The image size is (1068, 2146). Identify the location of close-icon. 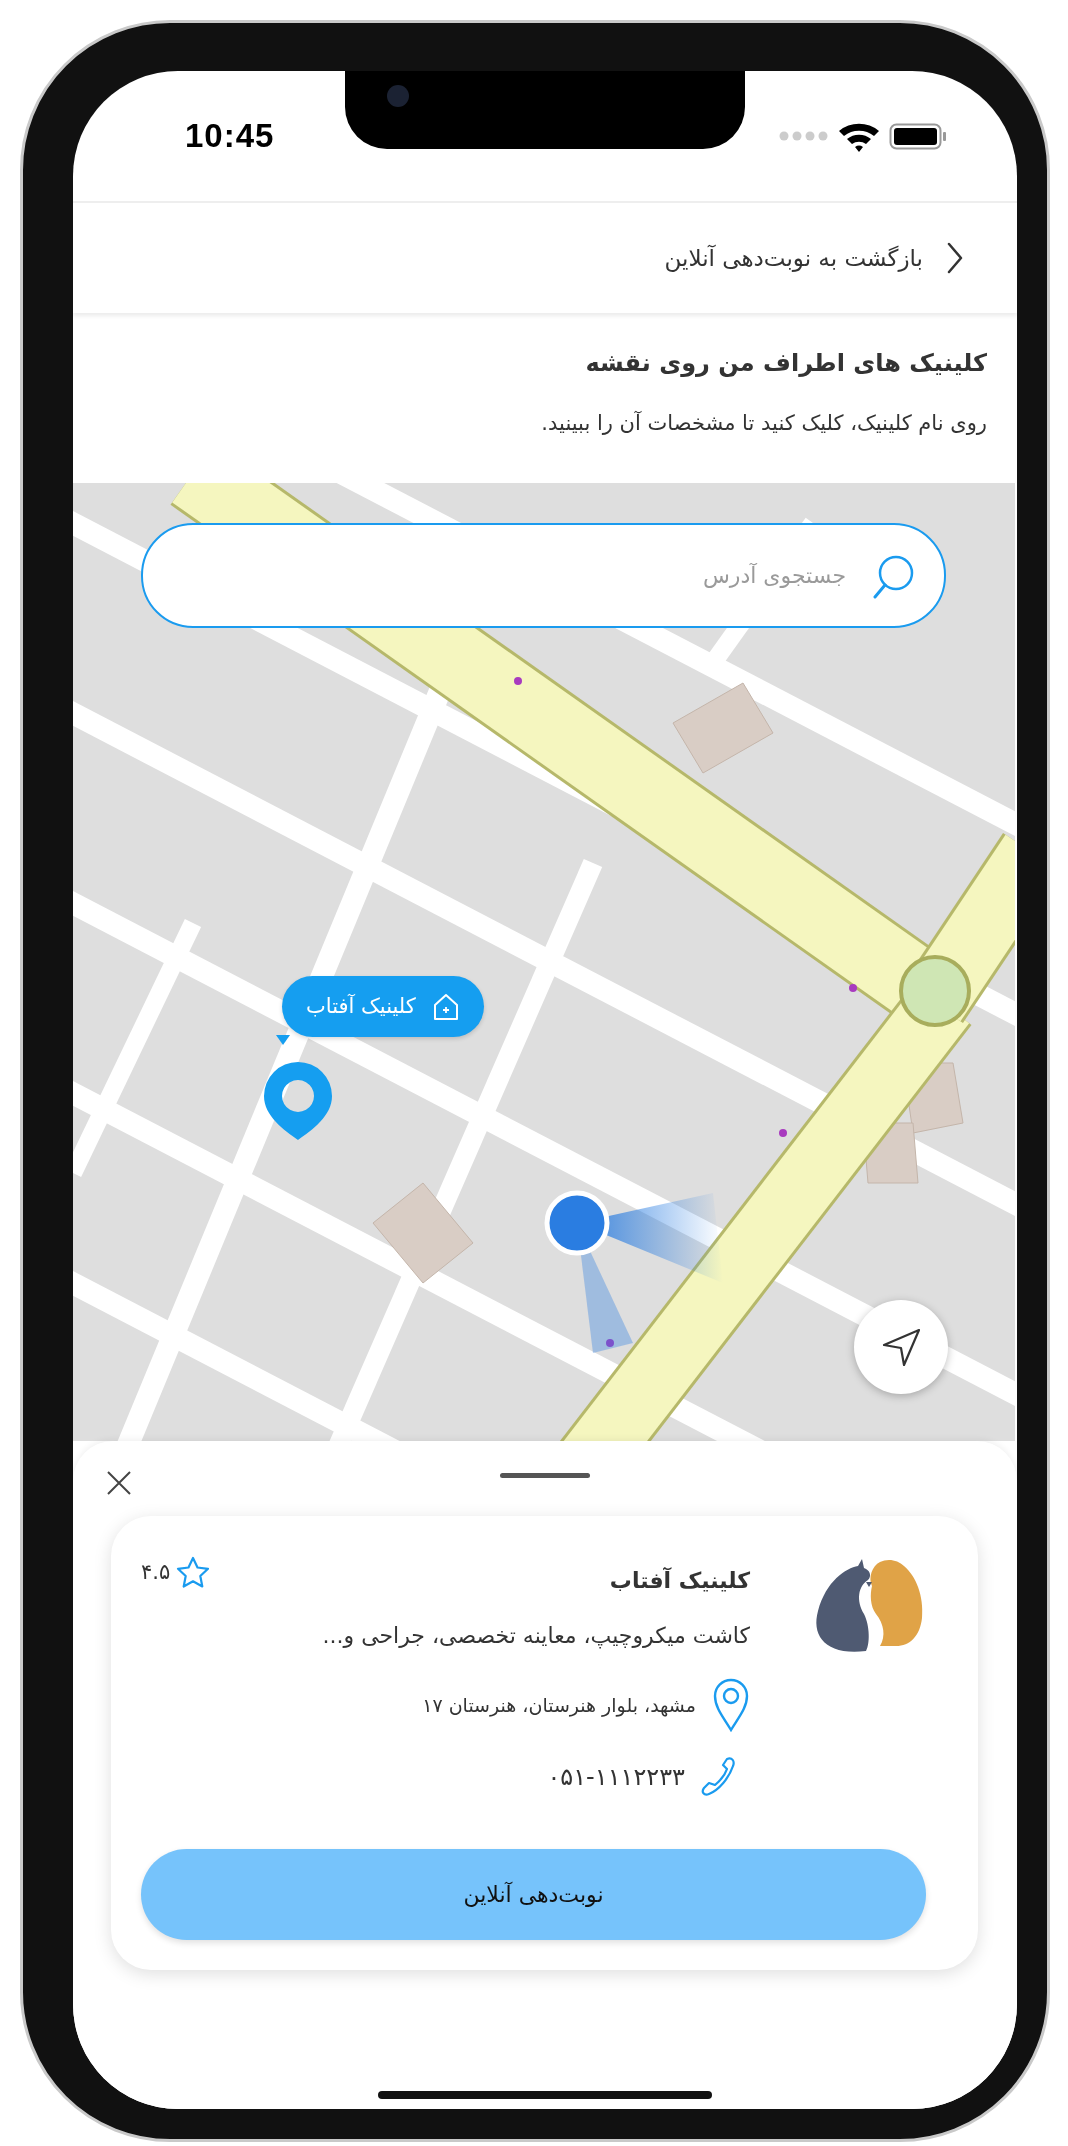
(119, 1483).